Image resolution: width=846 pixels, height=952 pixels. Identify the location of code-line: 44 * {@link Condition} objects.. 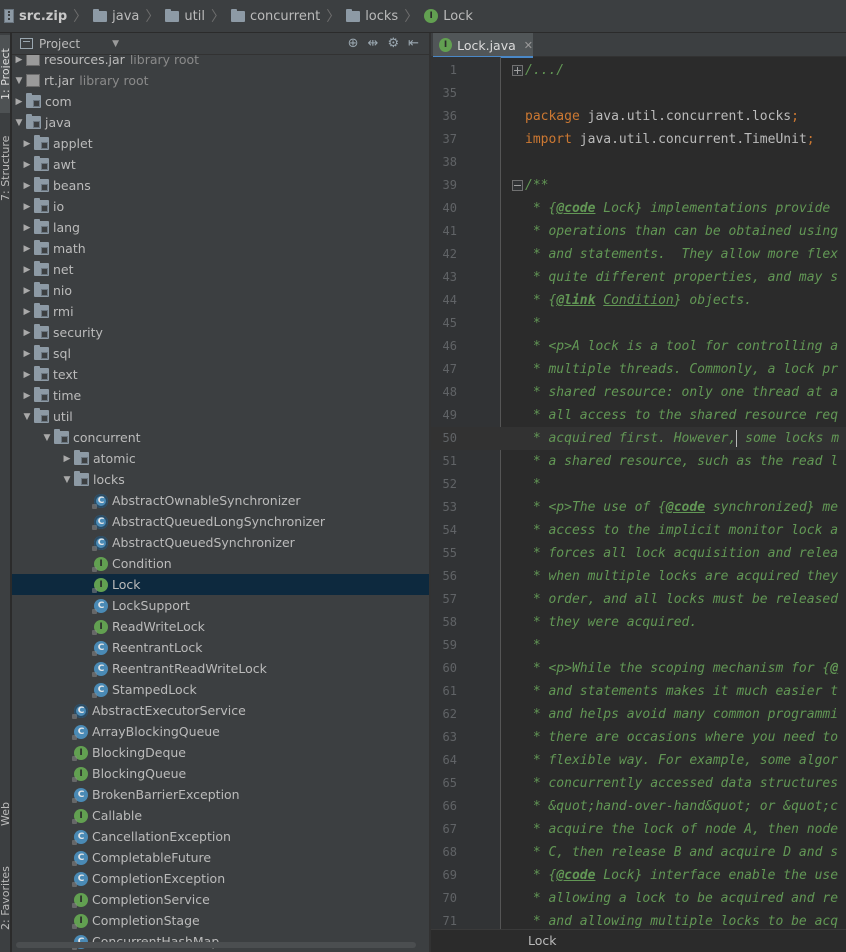
(638, 300).